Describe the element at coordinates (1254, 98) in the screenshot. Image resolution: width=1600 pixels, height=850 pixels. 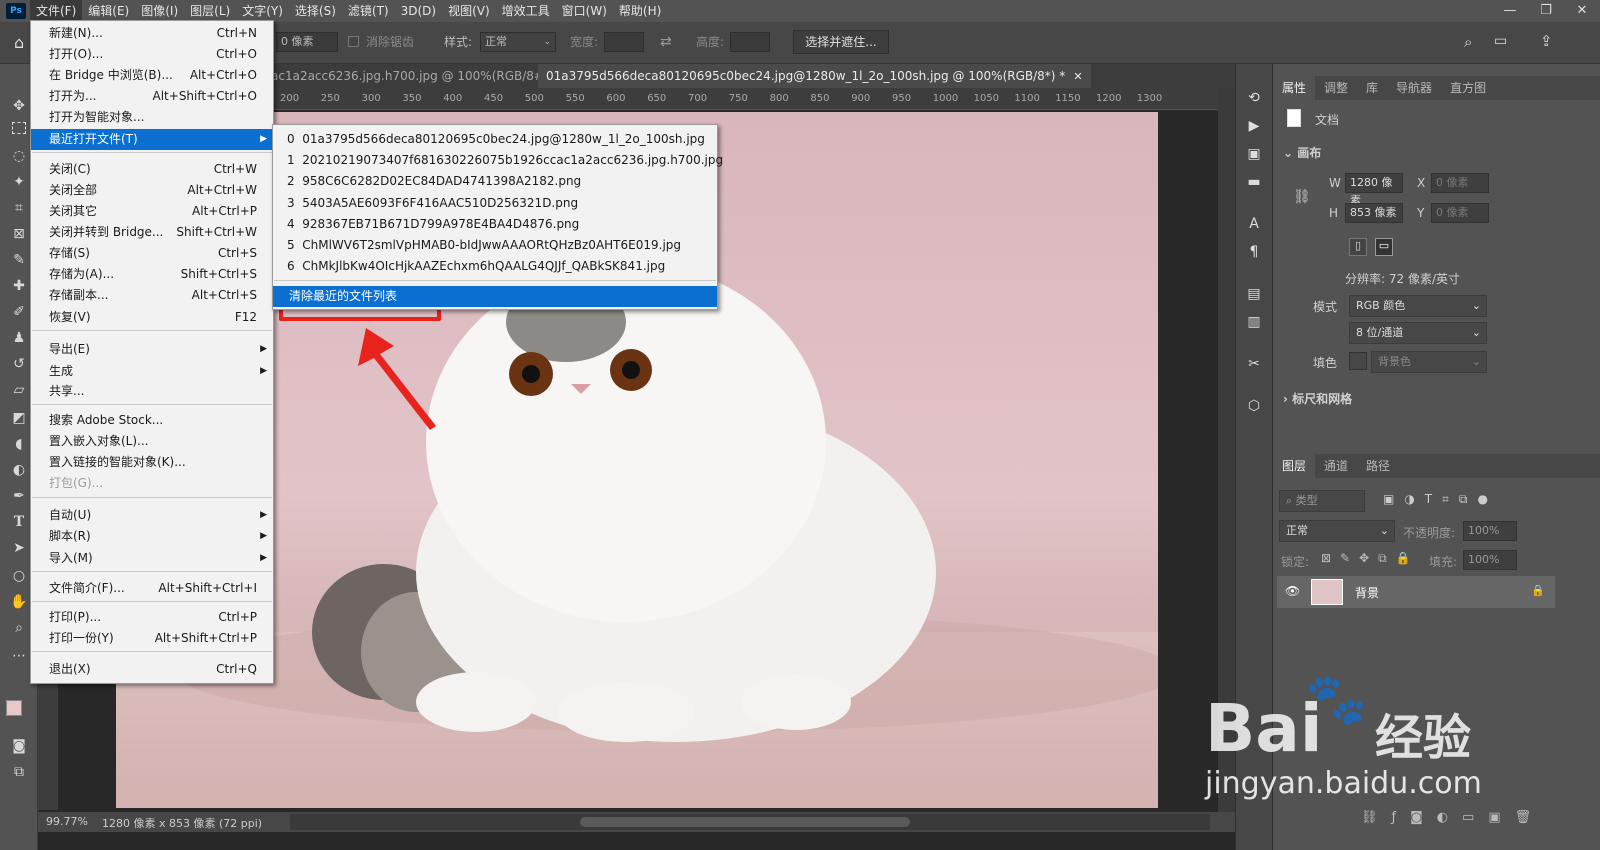
I see `history-icon: ⟲` at that location.